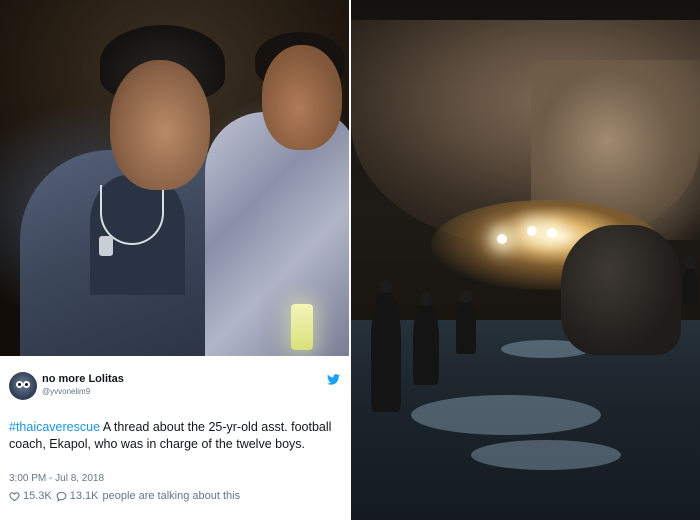 The height and width of the screenshot is (520, 700). What do you see at coordinates (302, 327) in the screenshot?
I see `candle` at bounding box center [302, 327].